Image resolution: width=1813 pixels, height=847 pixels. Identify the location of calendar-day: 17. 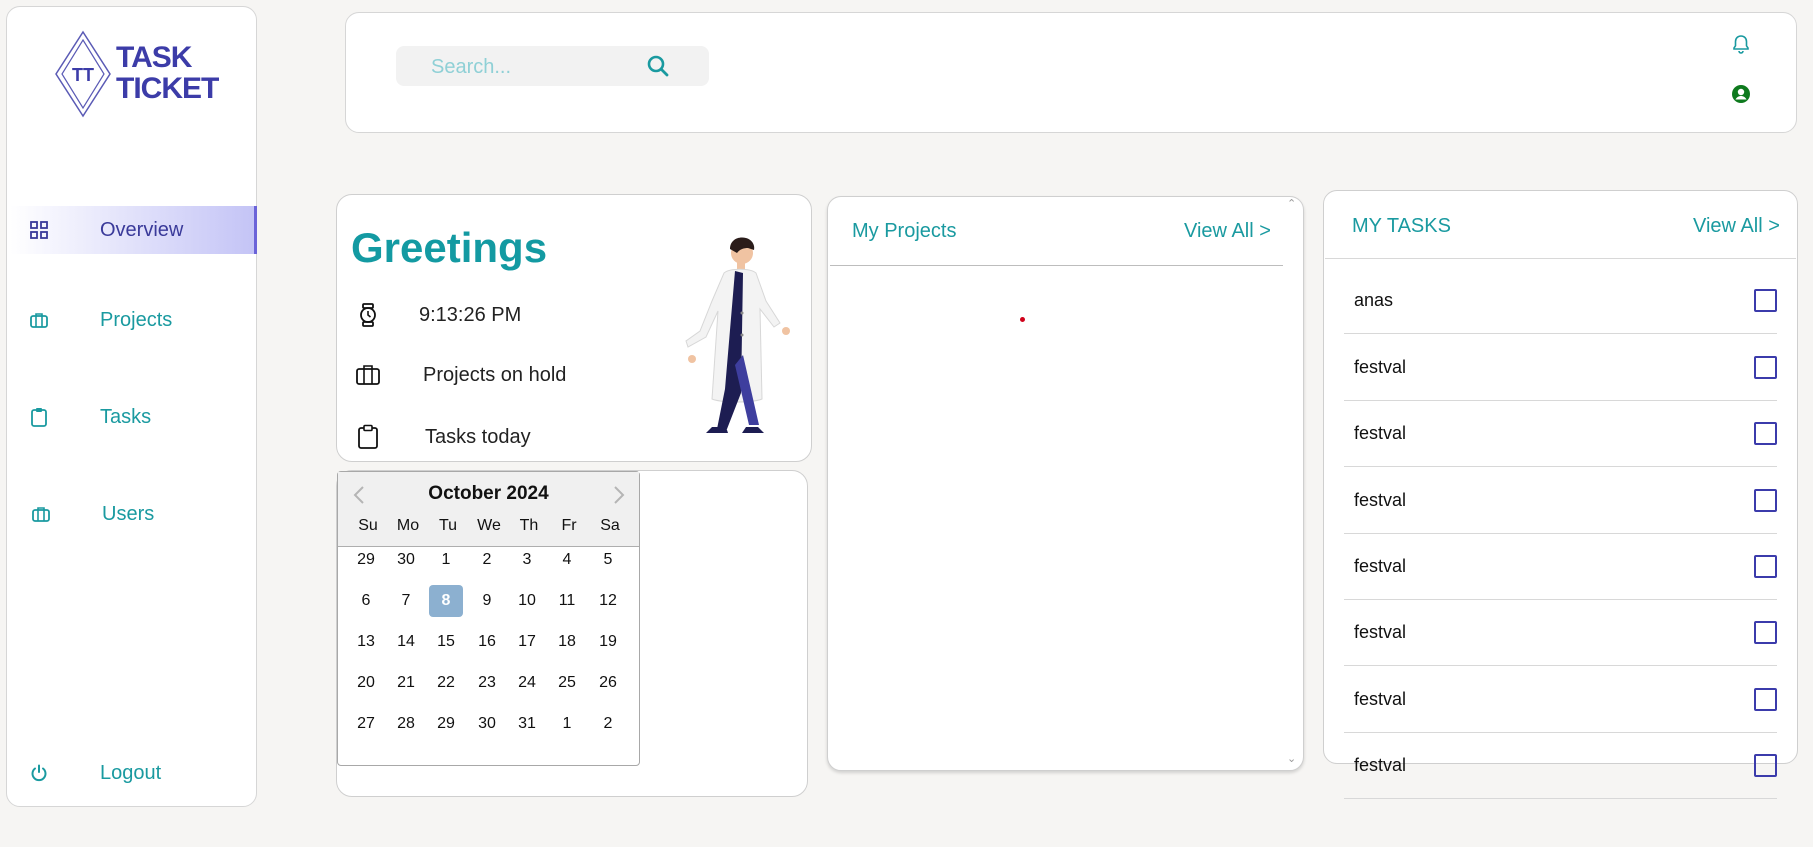
(527, 642).